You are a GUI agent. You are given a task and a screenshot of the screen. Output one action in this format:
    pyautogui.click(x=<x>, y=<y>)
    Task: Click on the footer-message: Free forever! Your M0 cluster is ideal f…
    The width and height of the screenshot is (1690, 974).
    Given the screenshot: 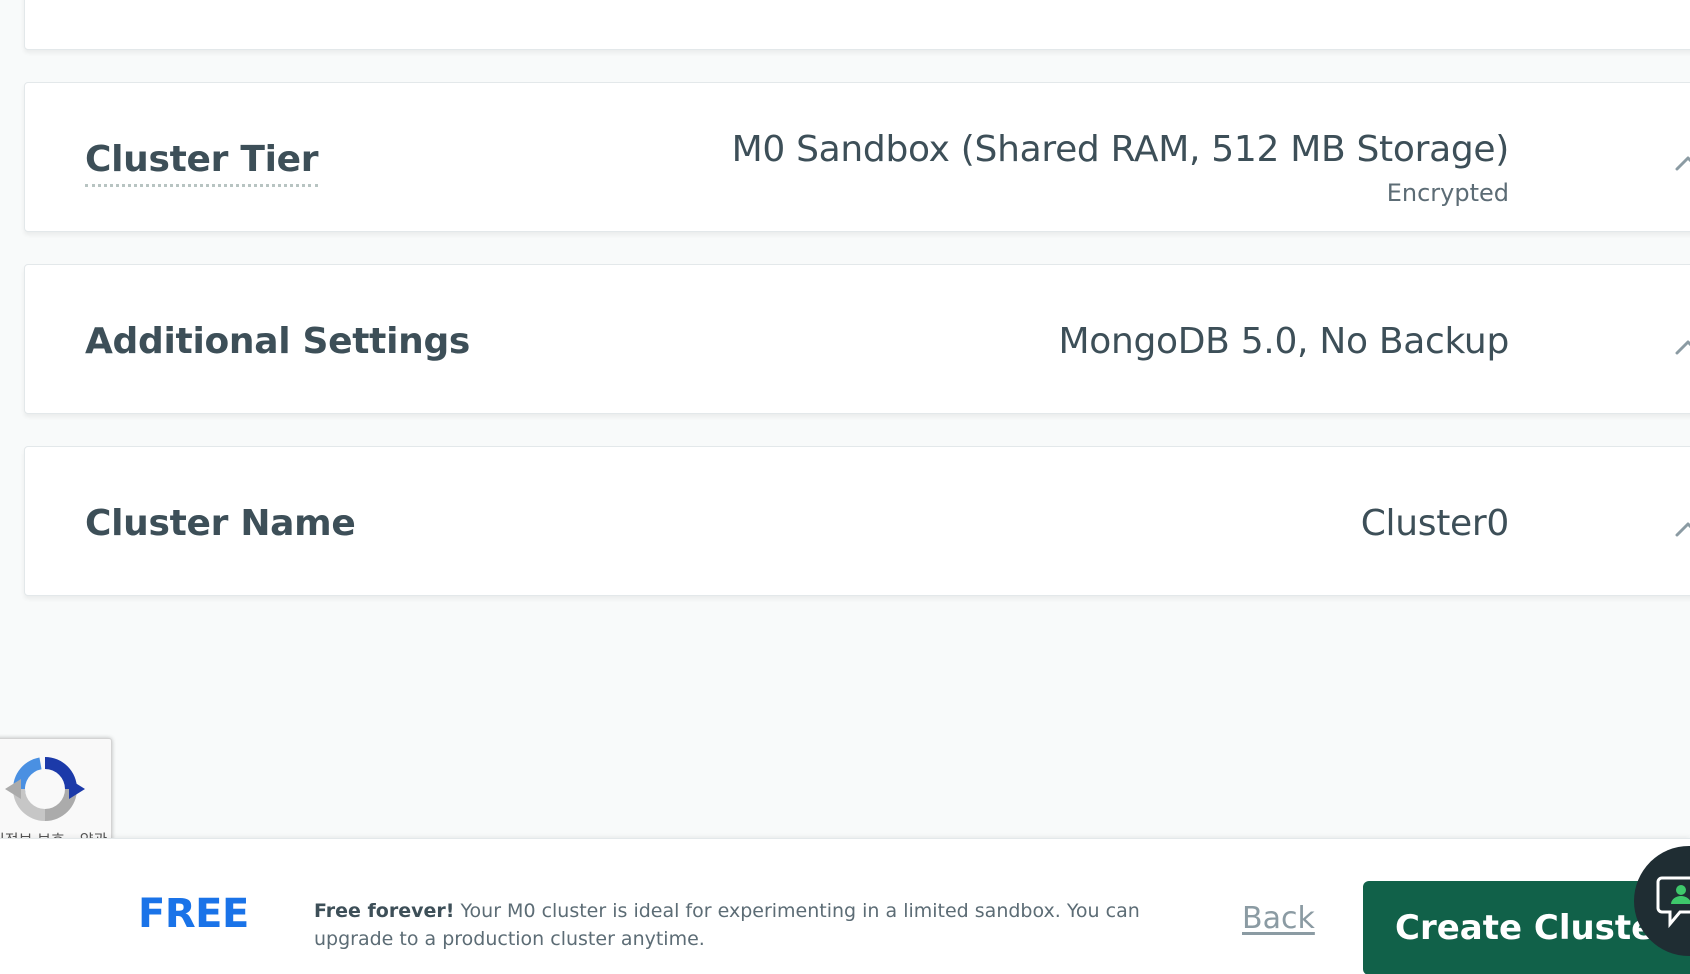 What is the action you would take?
    pyautogui.click(x=764, y=925)
    